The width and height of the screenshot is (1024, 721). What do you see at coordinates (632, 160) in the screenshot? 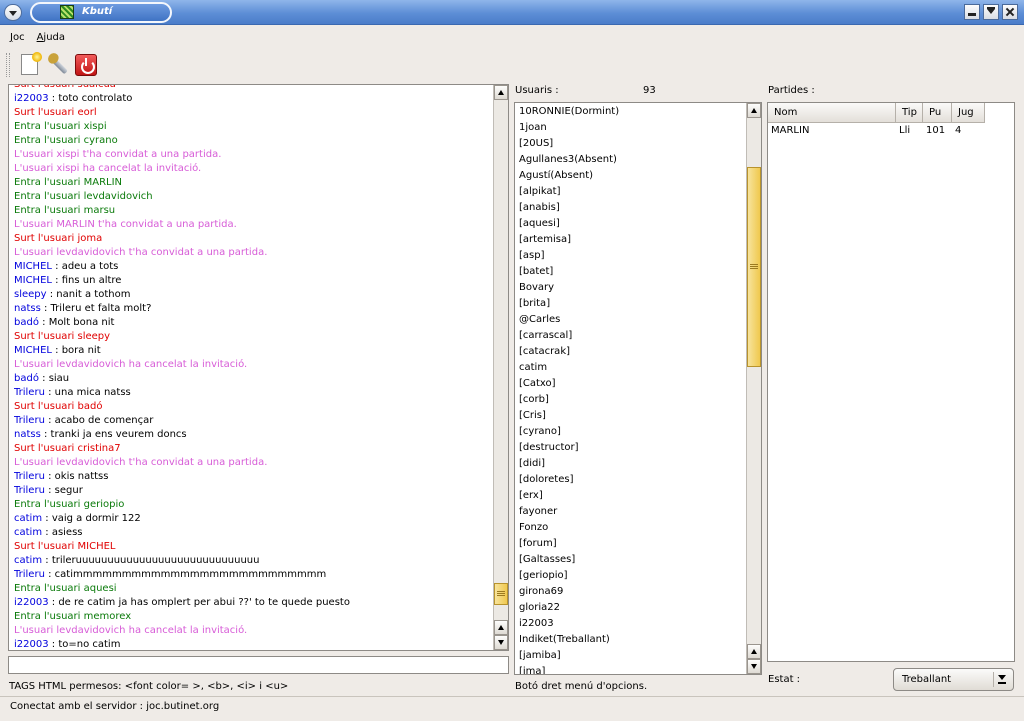
I see `list-item: Agullanes3(Absent)` at bounding box center [632, 160].